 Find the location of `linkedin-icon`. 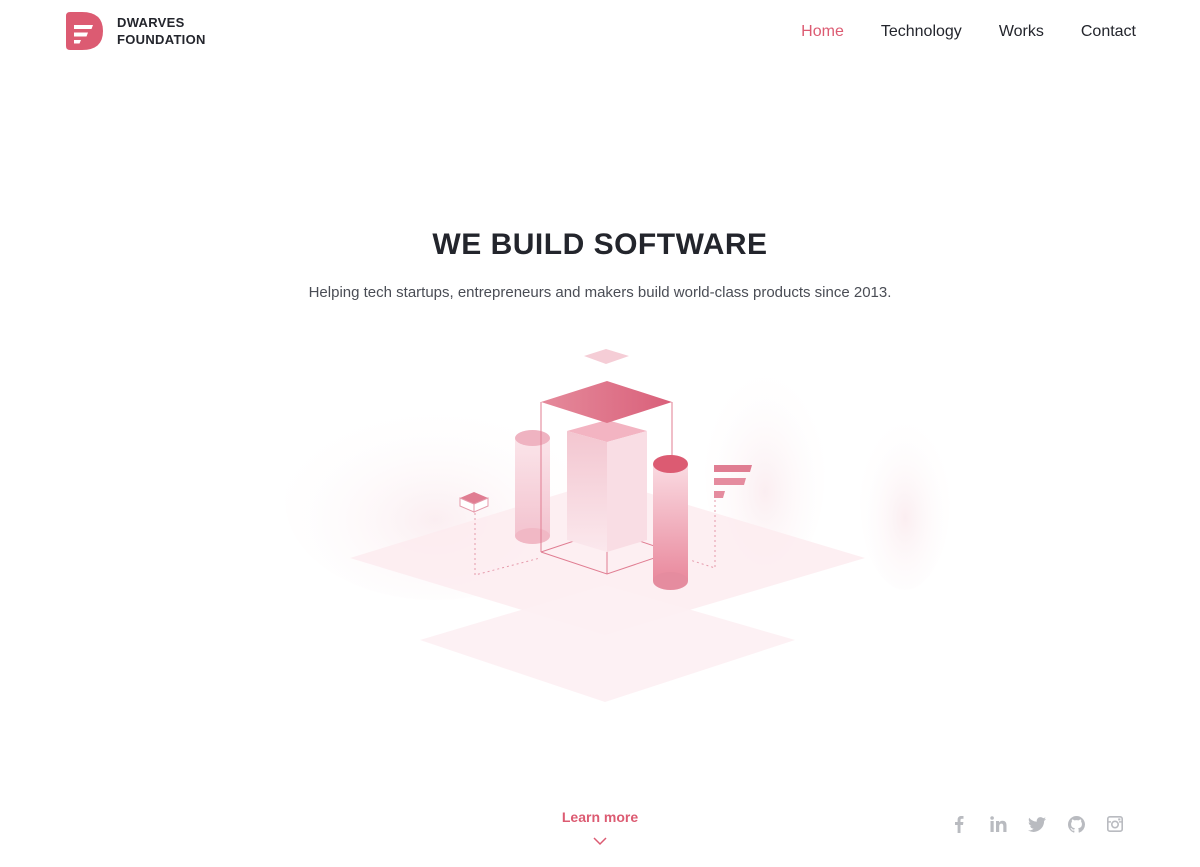

linkedin-icon is located at coordinates (998, 824).